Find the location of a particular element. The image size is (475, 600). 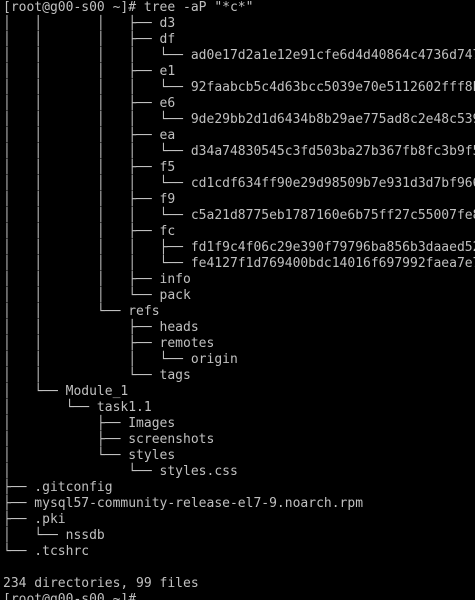

tree-line: │ │ │ └── pack is located at coordinates (97, 295).